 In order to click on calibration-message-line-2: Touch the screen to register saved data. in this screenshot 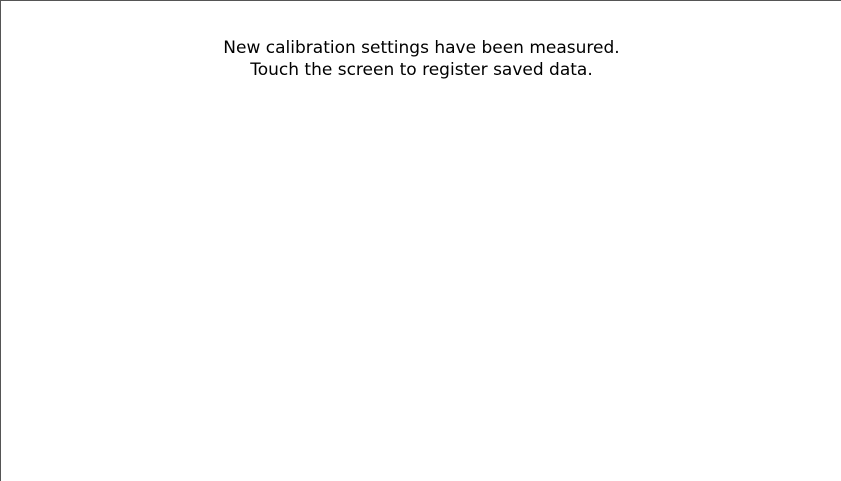, I will do `click(421, 70)`.